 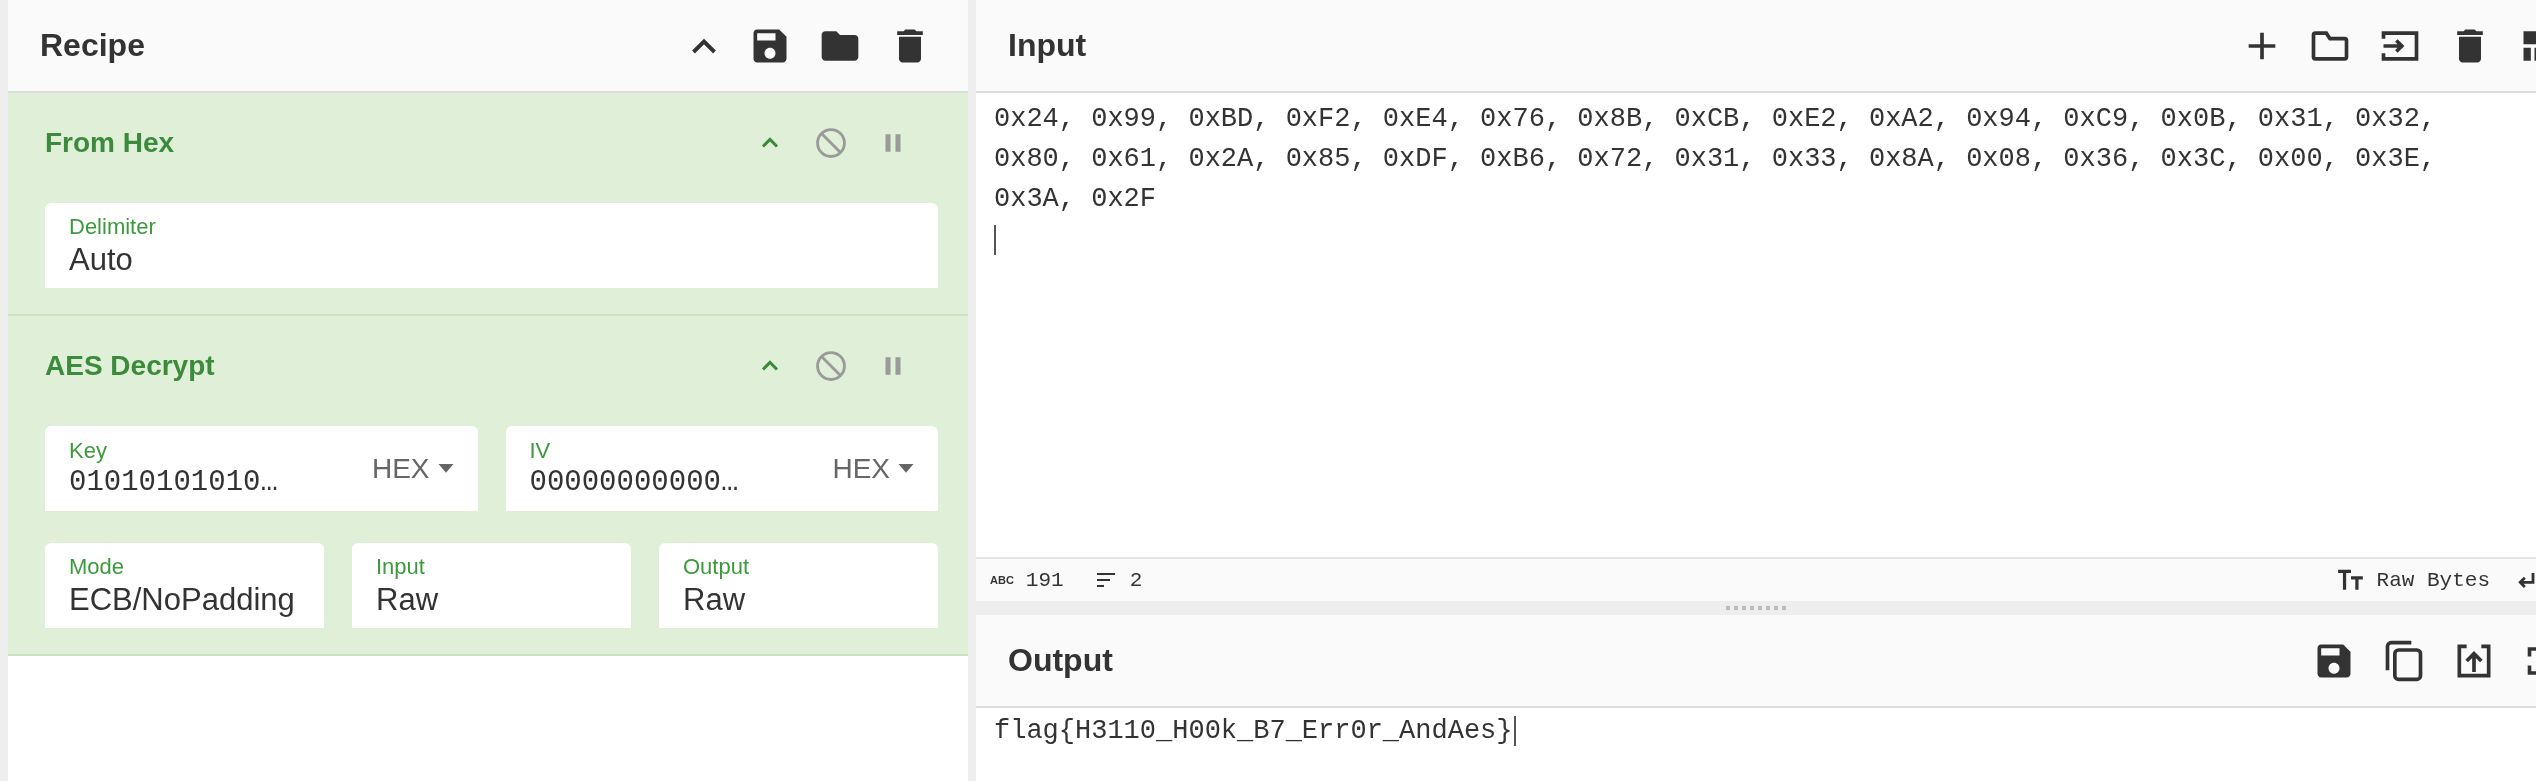 I want to click on length-label: ABC, so click(x=1002, y=580).